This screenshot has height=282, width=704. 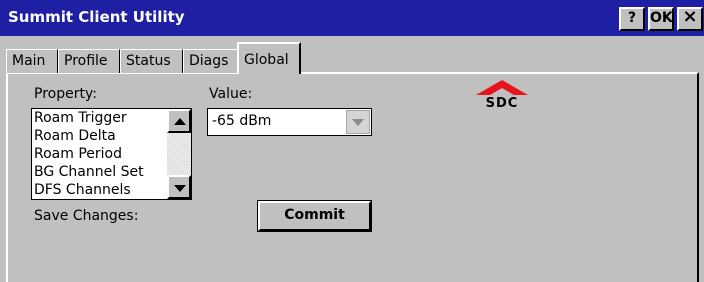 I want to click on list-item: Roam Trigger, so click(x=80, y=118).